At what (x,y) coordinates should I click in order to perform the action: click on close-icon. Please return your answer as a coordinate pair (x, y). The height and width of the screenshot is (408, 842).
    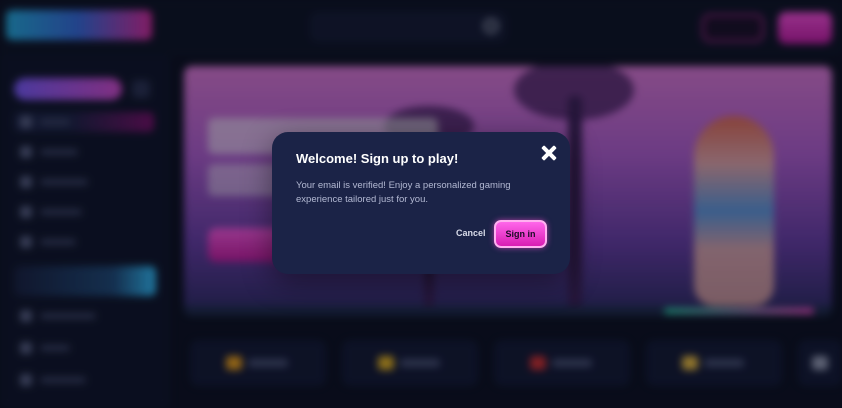
    Looking at the image, I should click on (549, 153).